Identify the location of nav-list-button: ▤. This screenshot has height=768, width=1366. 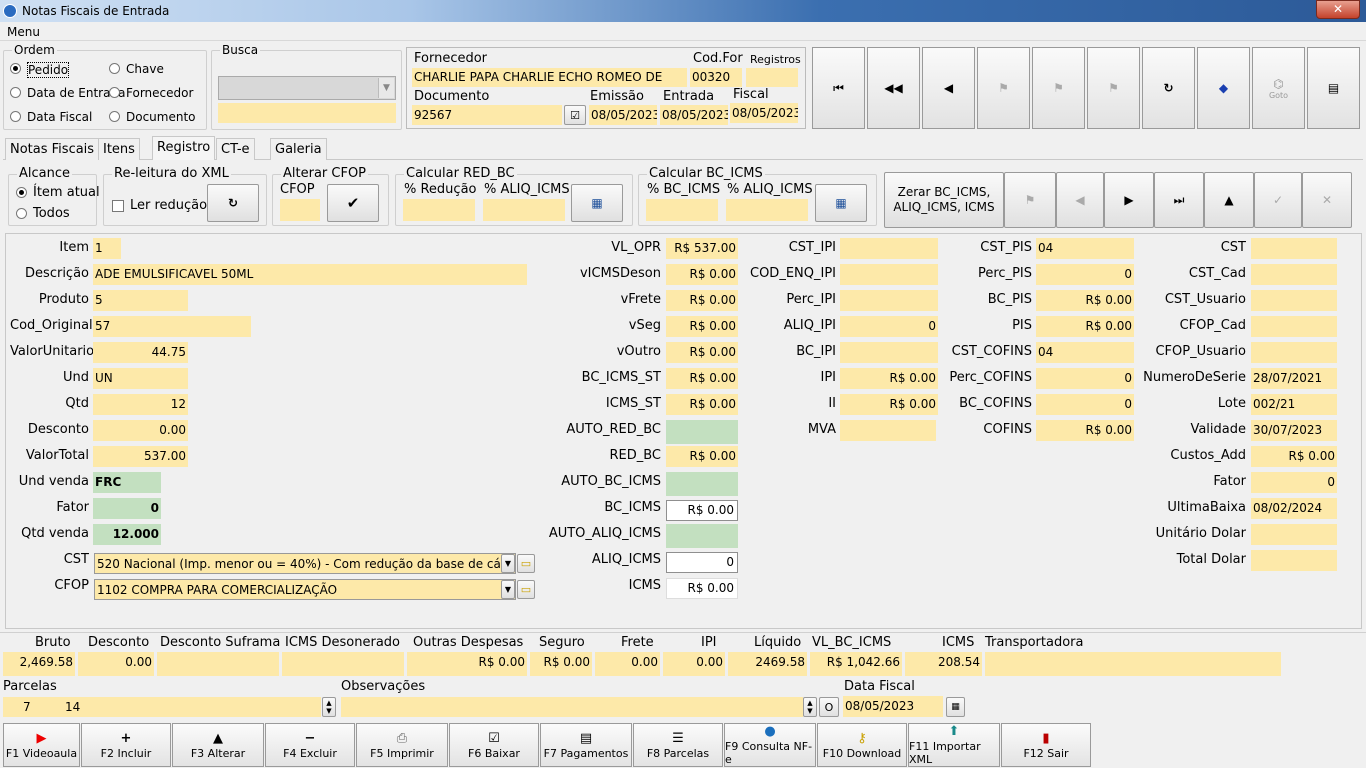
(1333, 88).